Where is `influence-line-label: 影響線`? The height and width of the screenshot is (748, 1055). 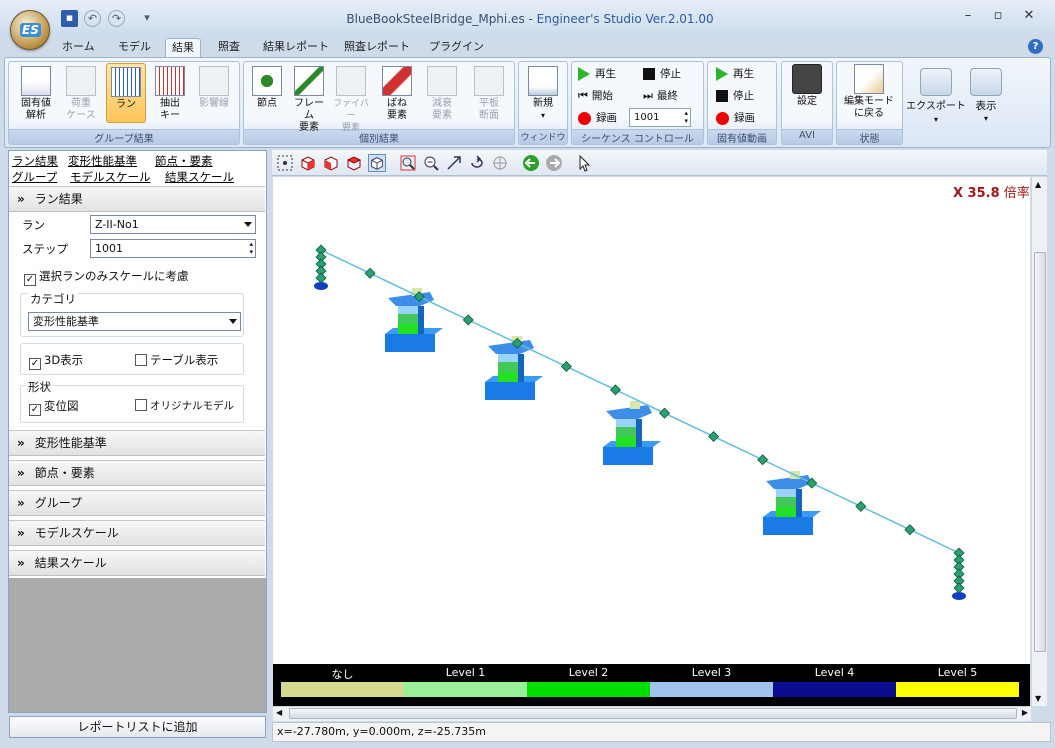
influence-line-label: 影響線 is located at coordinates (214, 103).